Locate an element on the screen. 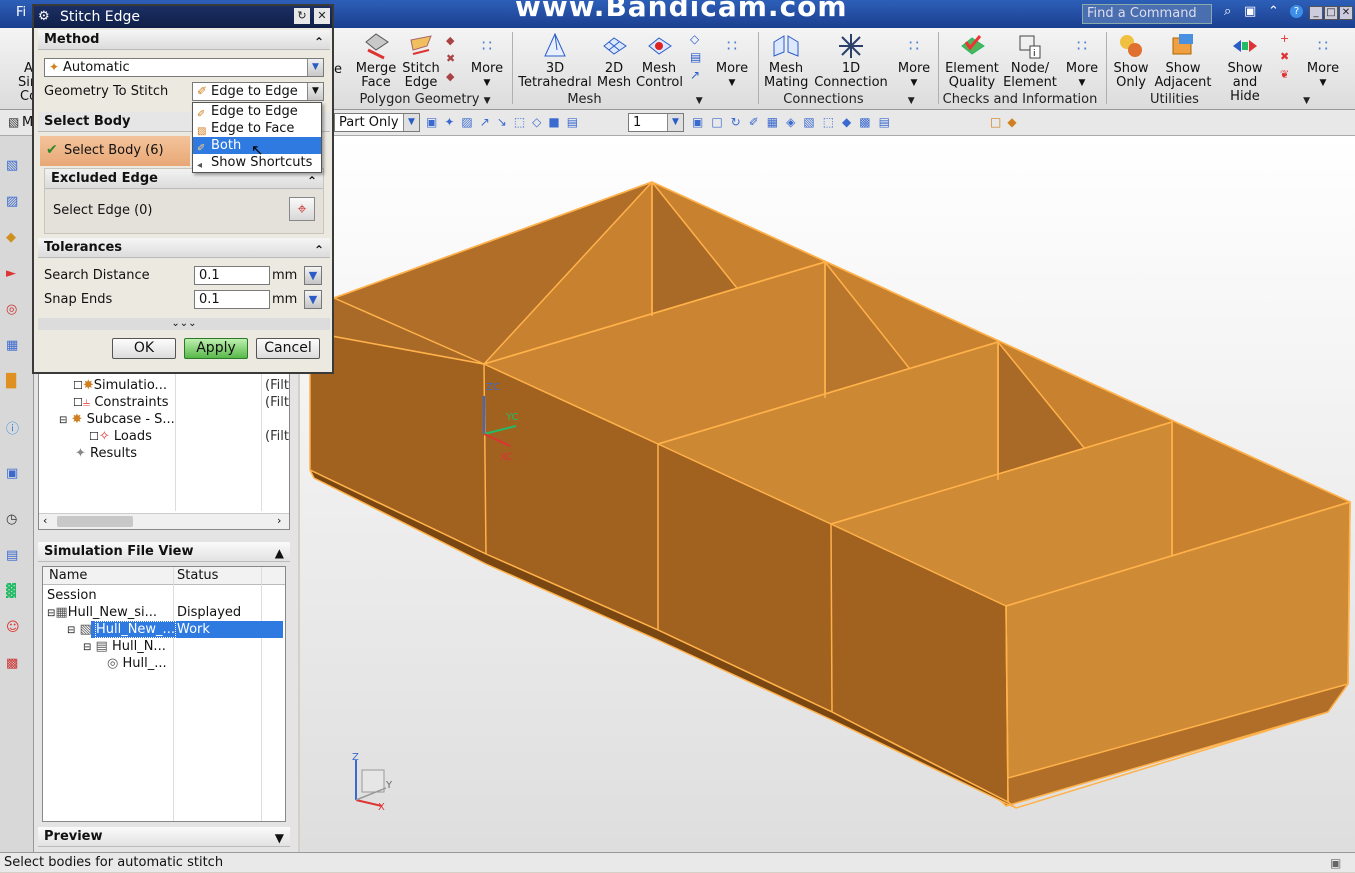 This screenshot has width=1355, height=873. element-quality-button: Element Quality is located at coordinates (972, 61).